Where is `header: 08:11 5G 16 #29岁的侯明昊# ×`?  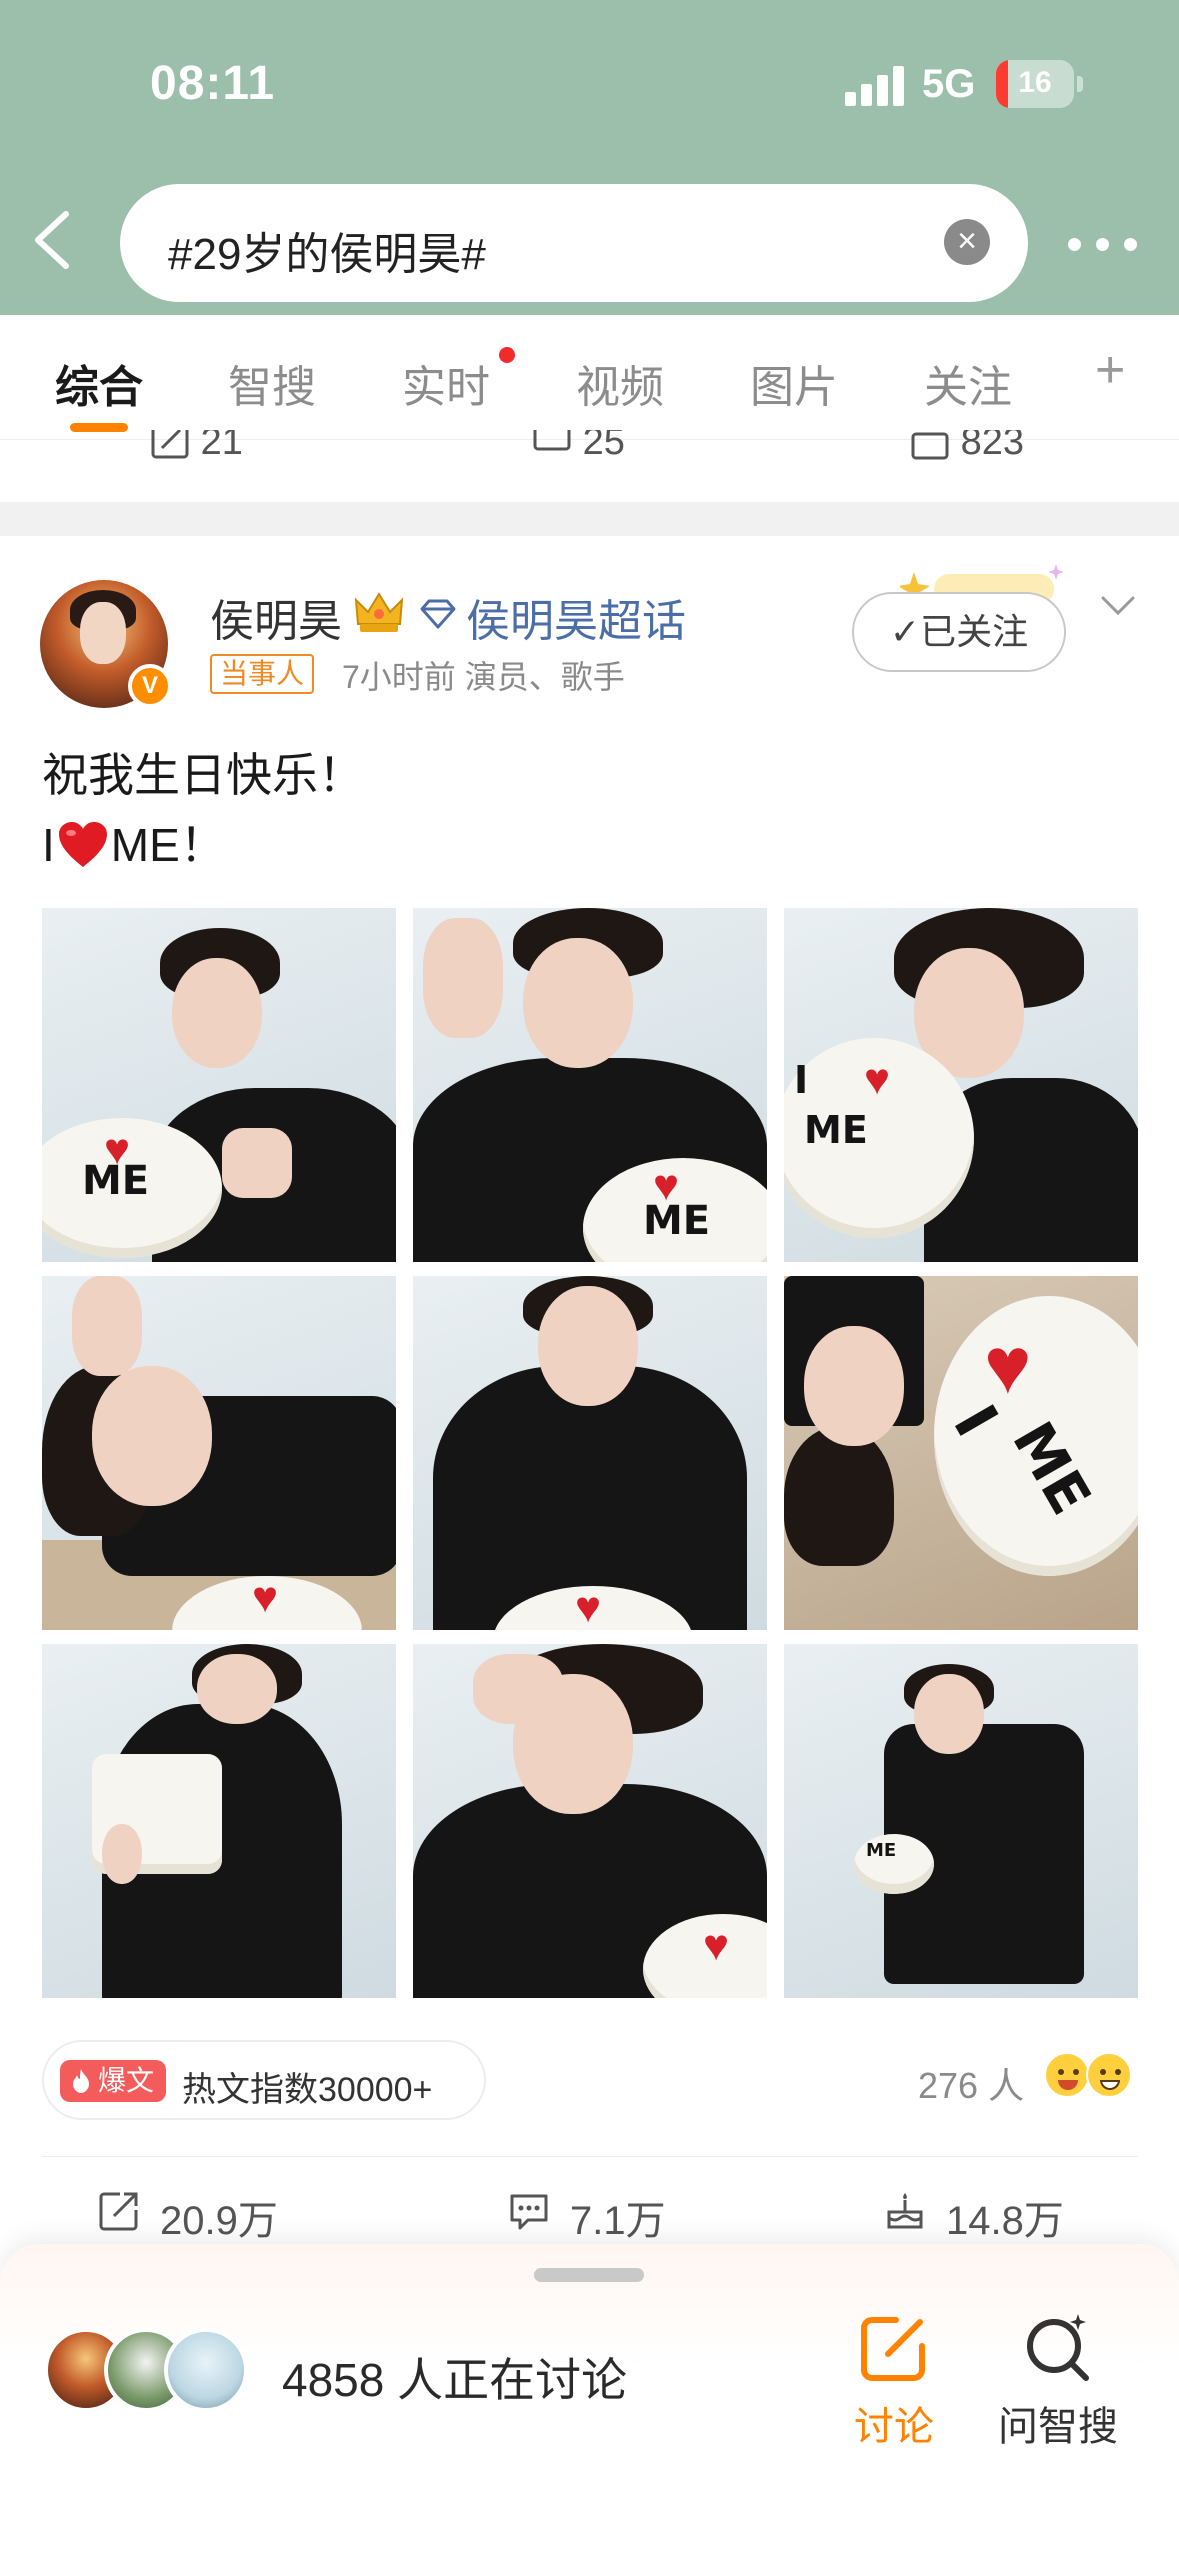
header: 08:11 5G 16 #29岁的侯明昊# × is located at coordinates (589, 157).